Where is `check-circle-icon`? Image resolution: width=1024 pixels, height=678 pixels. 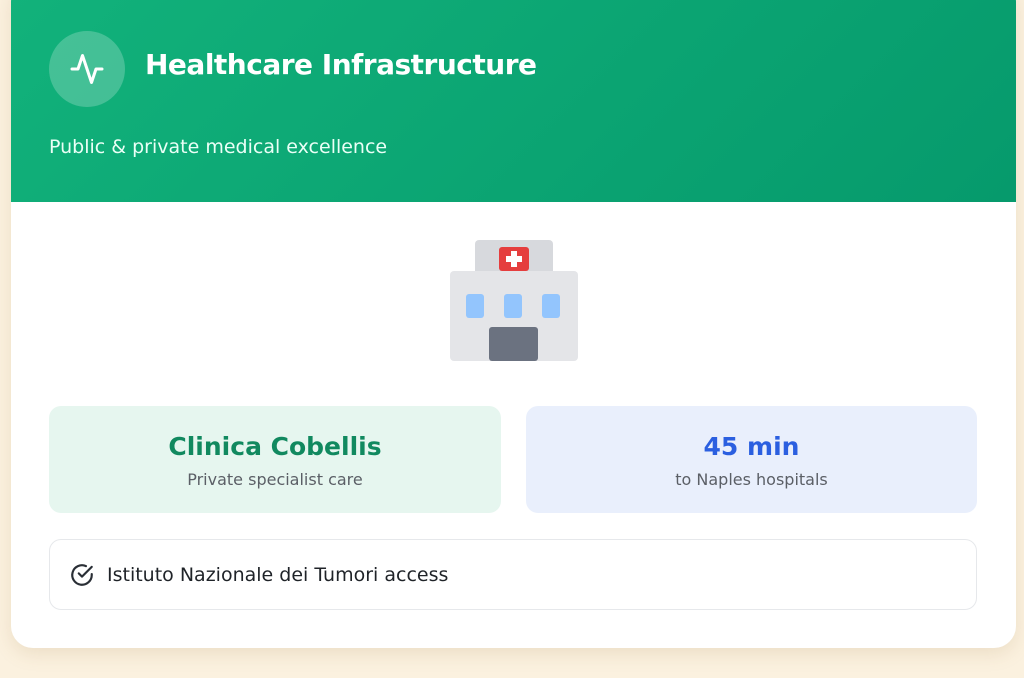
check-circle-icon is located at coordinates (82, 575).